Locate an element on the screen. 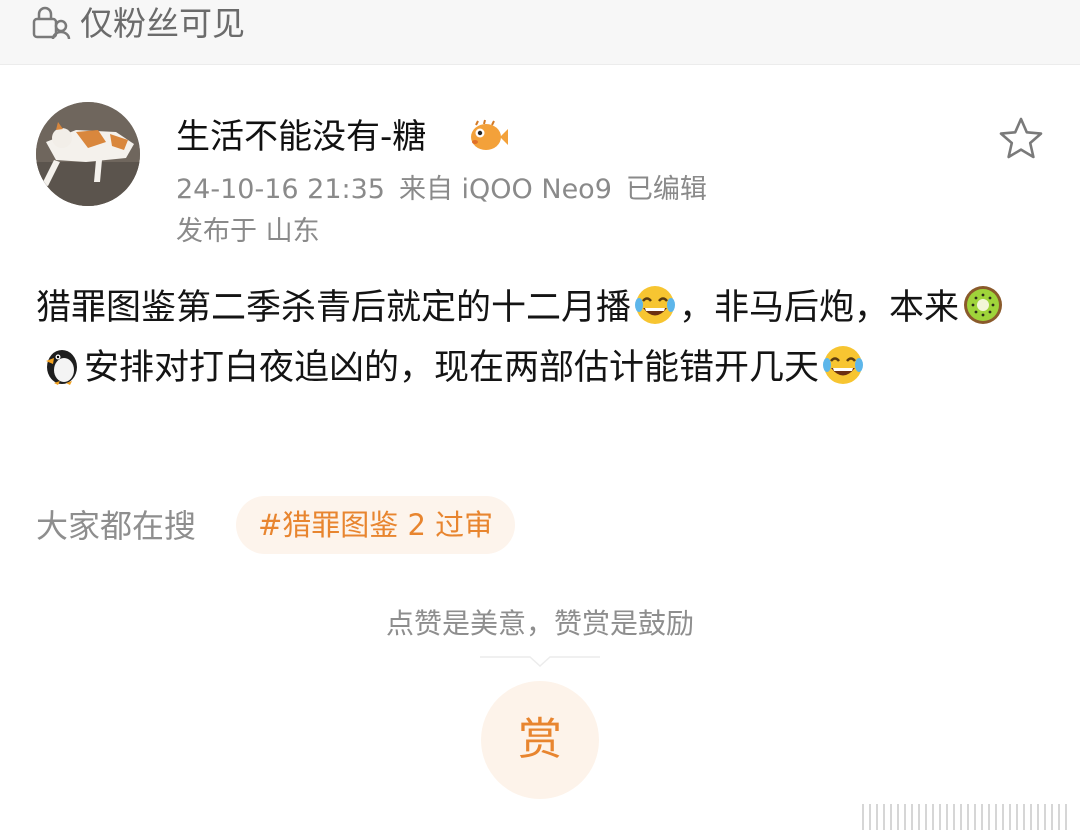  post-text-part2: ，非马后炮，本来 is located at coordinates (819, 308).